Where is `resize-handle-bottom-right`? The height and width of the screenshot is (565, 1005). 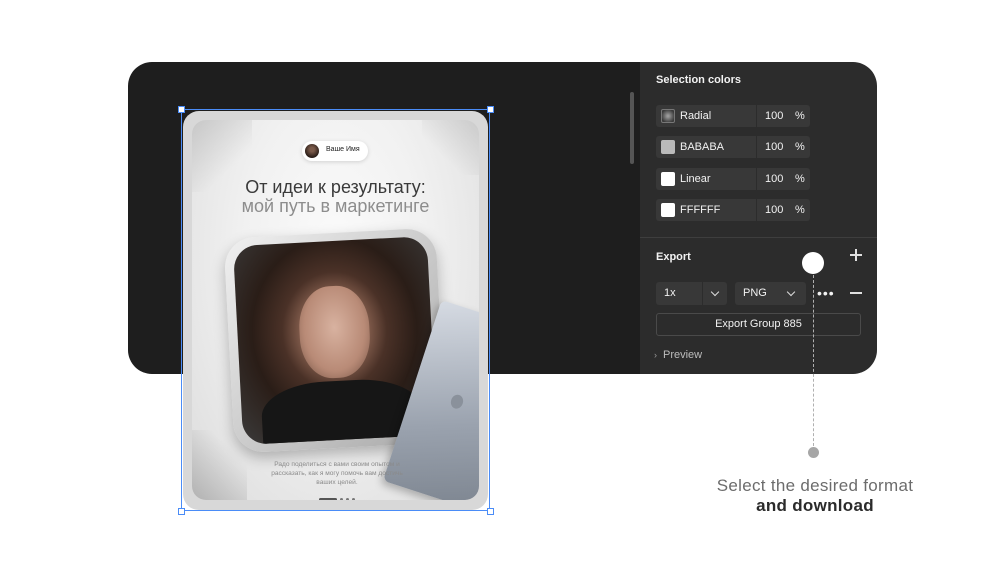 resize-handle-bottom-right is located at coordinates (490, 511).